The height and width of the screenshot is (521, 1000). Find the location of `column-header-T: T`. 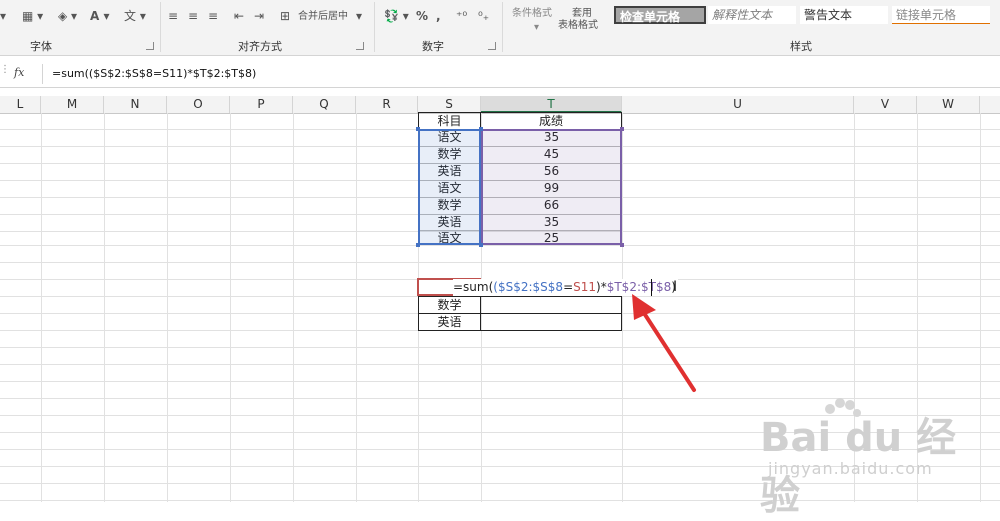

column-header-T: T is located at coordinates (551, 104).